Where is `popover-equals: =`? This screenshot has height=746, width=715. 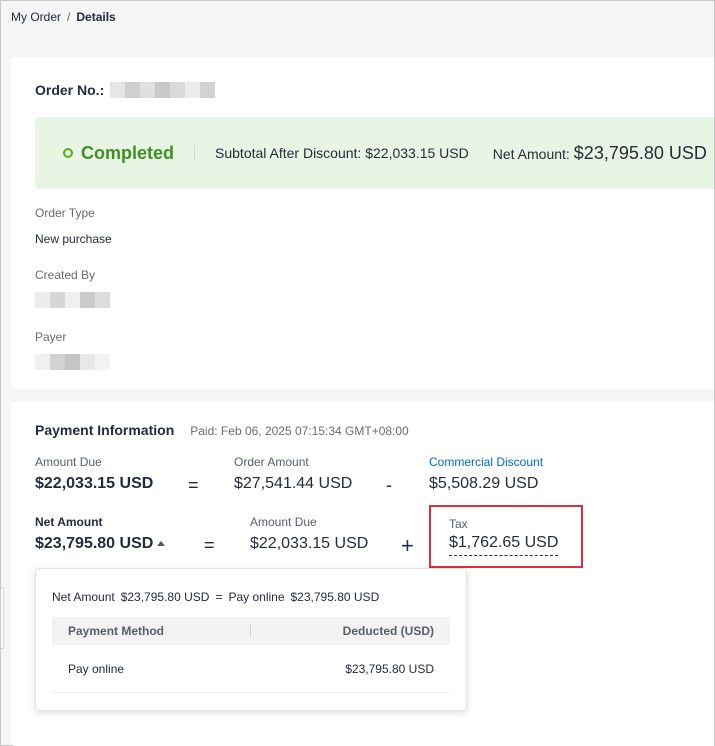
popover-equals: = is located at coordinates (219, 597).